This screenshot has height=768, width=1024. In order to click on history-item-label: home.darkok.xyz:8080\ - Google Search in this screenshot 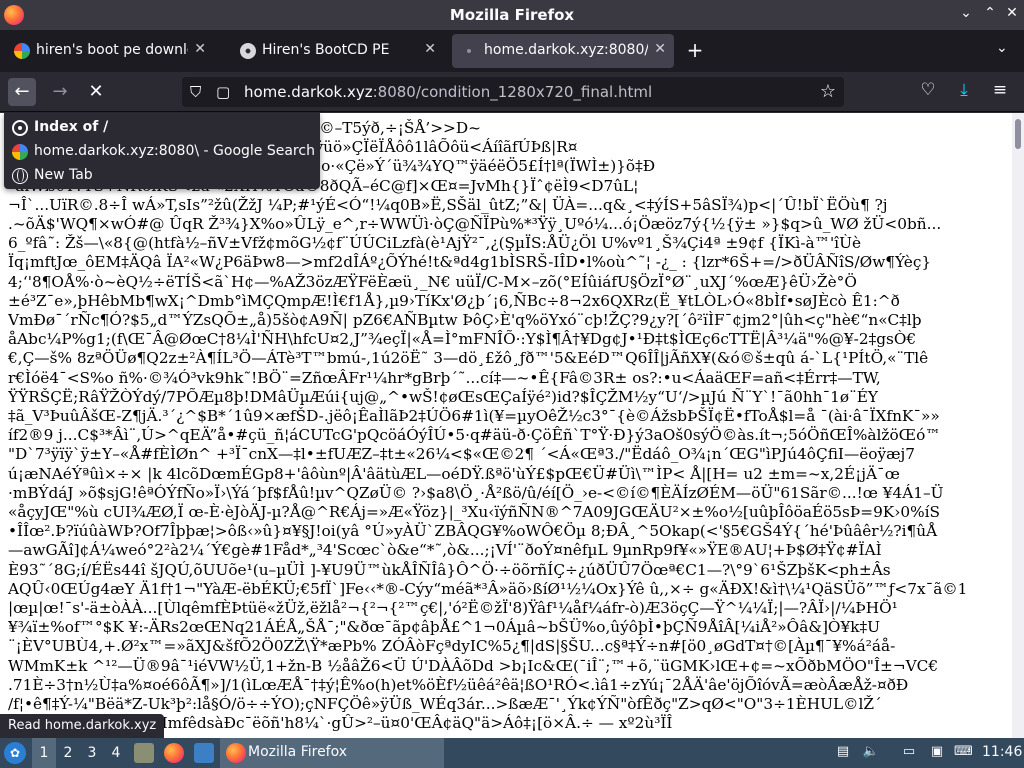, I will do `click(174, 151)`.